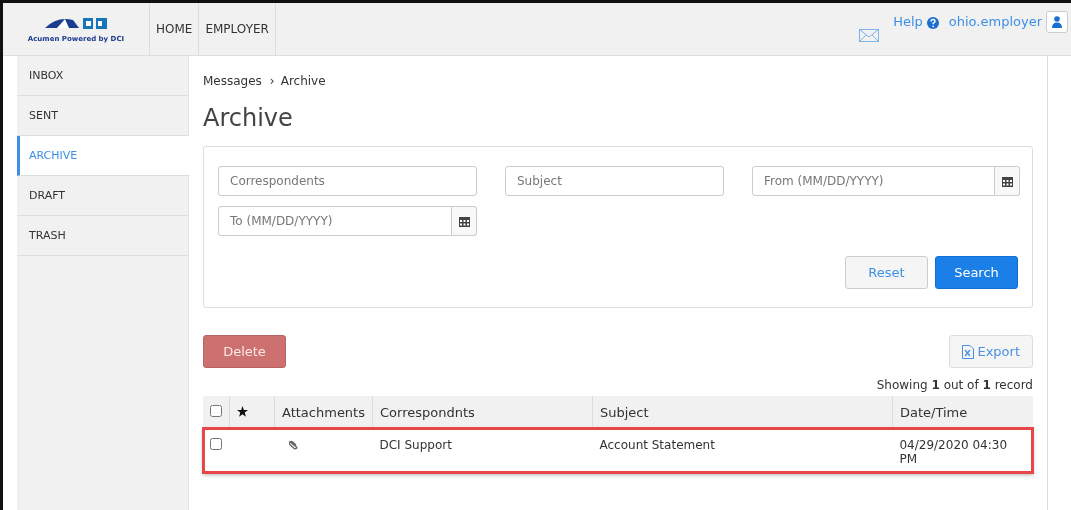 The width and height of the screenshot is (1071, 510). Describe the element at coordinates (303, 81) in the screenshot. I see `breadcrumb-current: Archive` at that location.